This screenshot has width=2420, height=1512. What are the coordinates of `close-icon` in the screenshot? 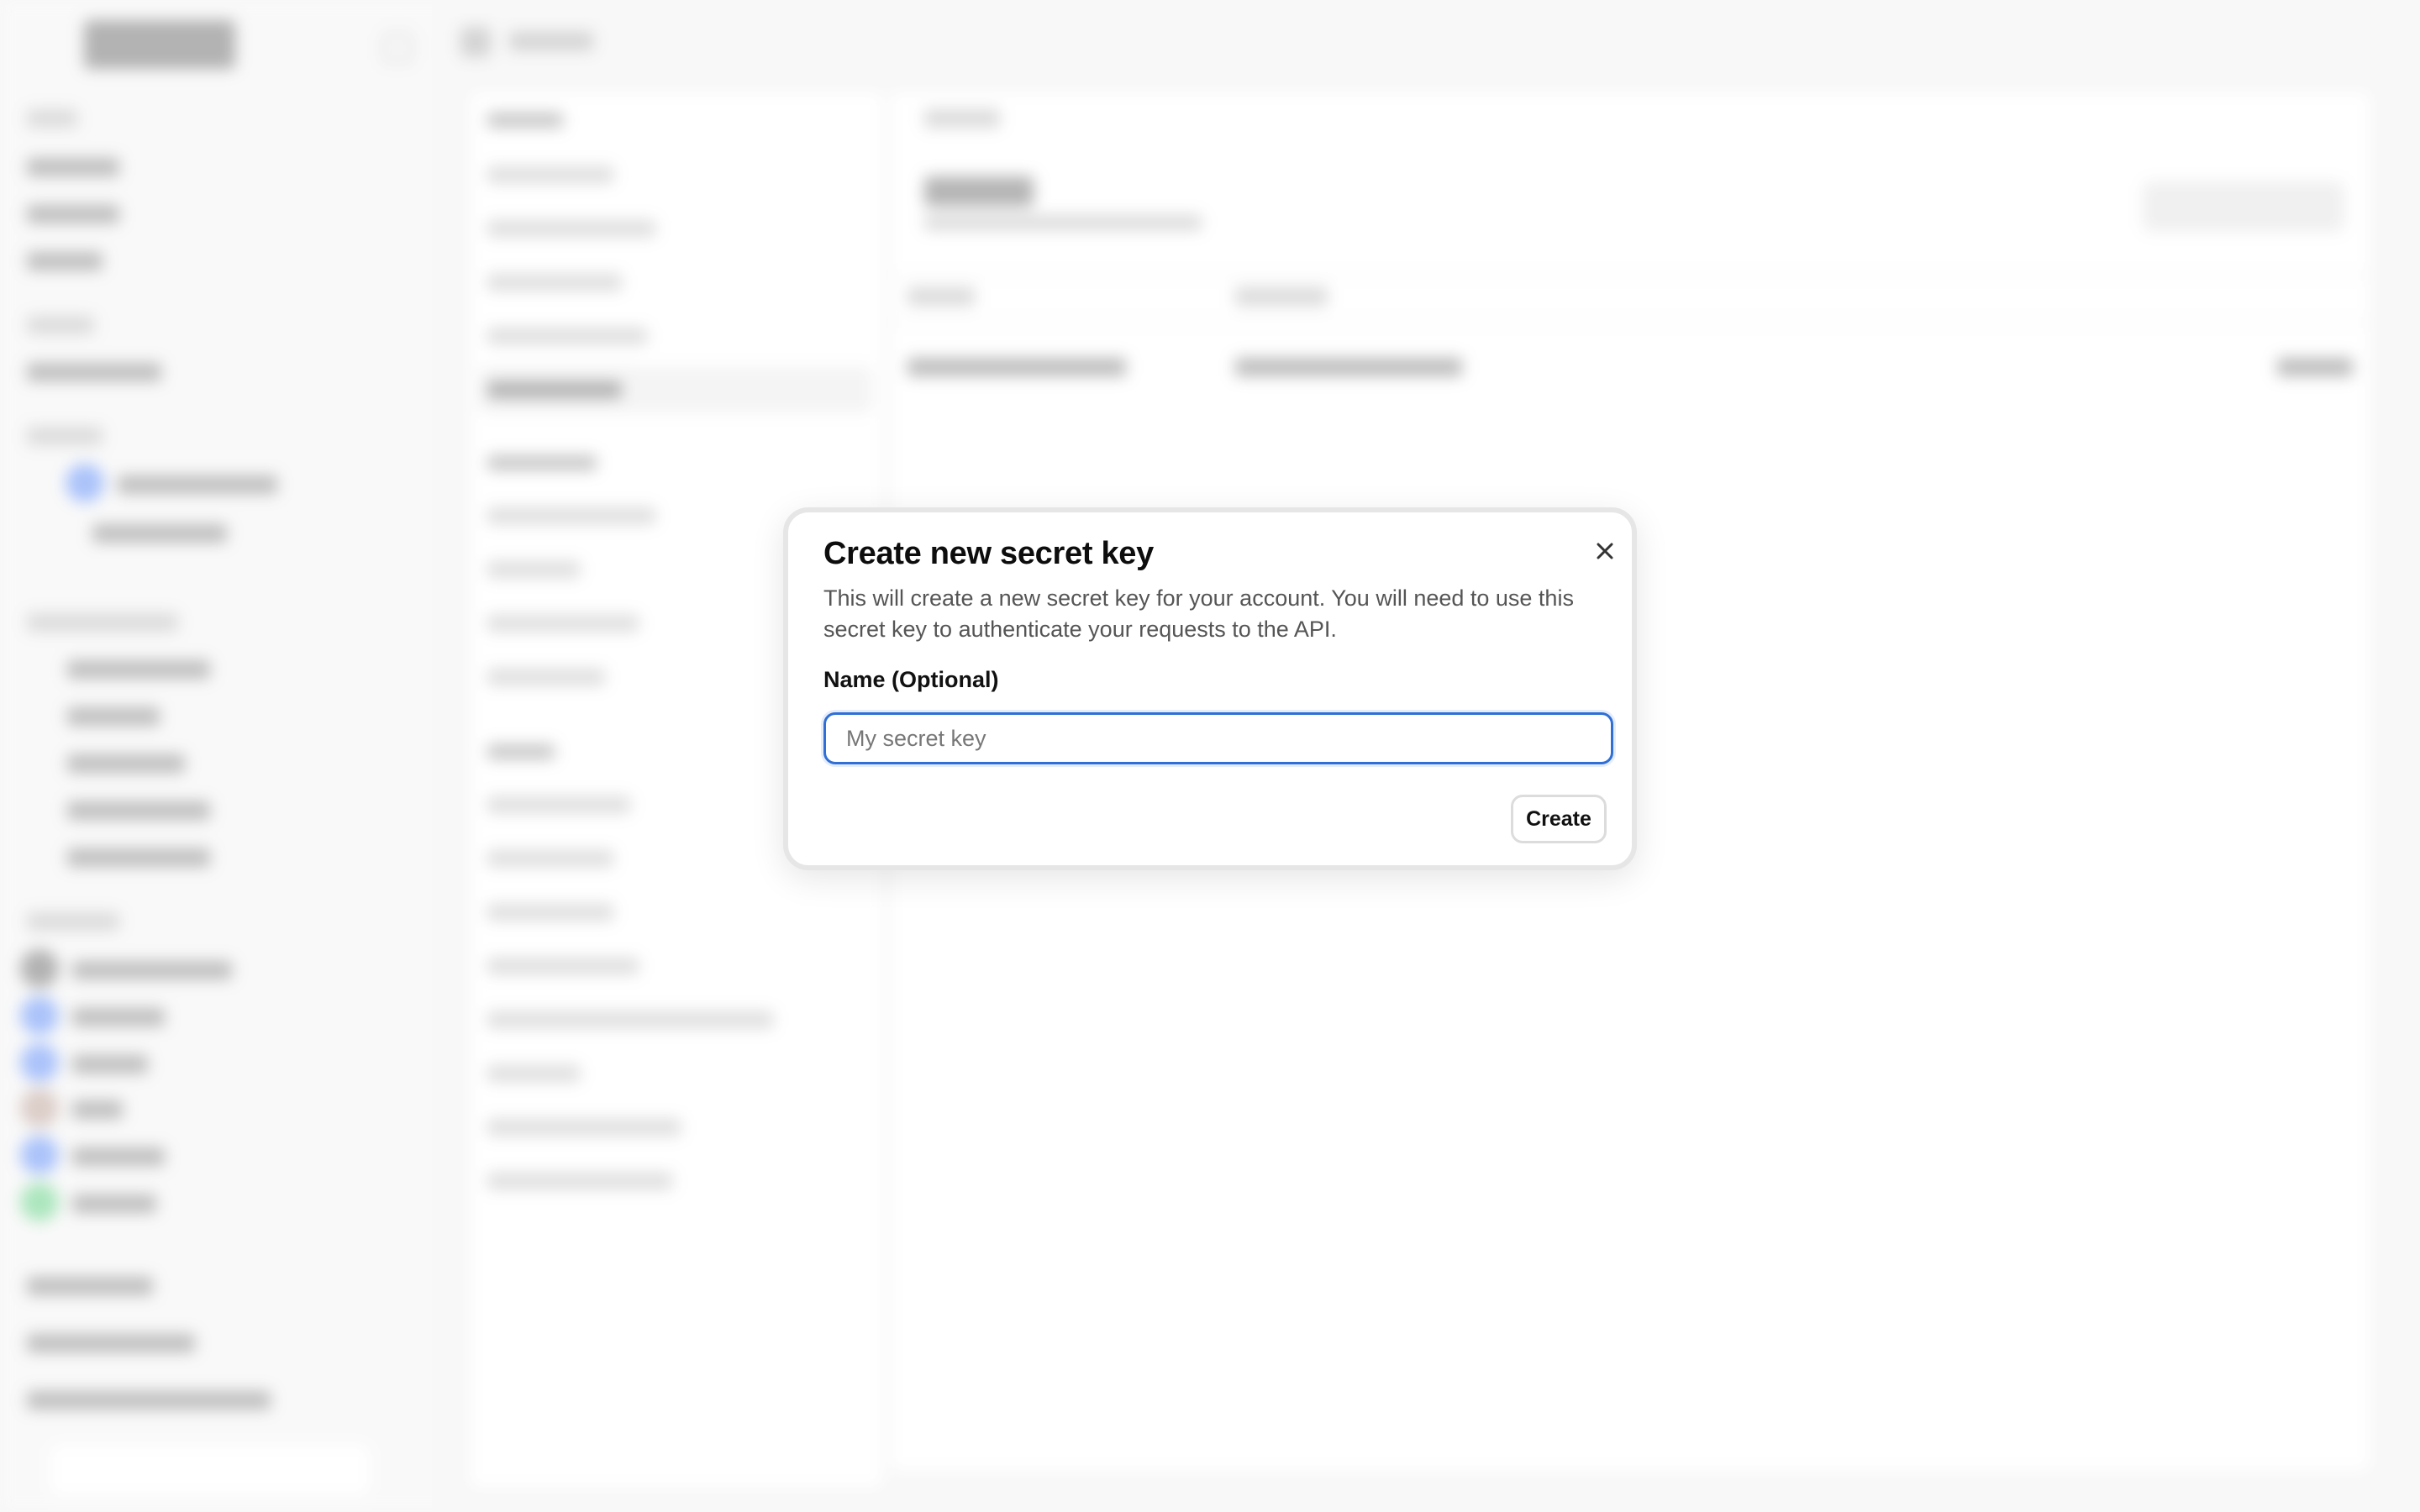 It's located at (1605, 551).